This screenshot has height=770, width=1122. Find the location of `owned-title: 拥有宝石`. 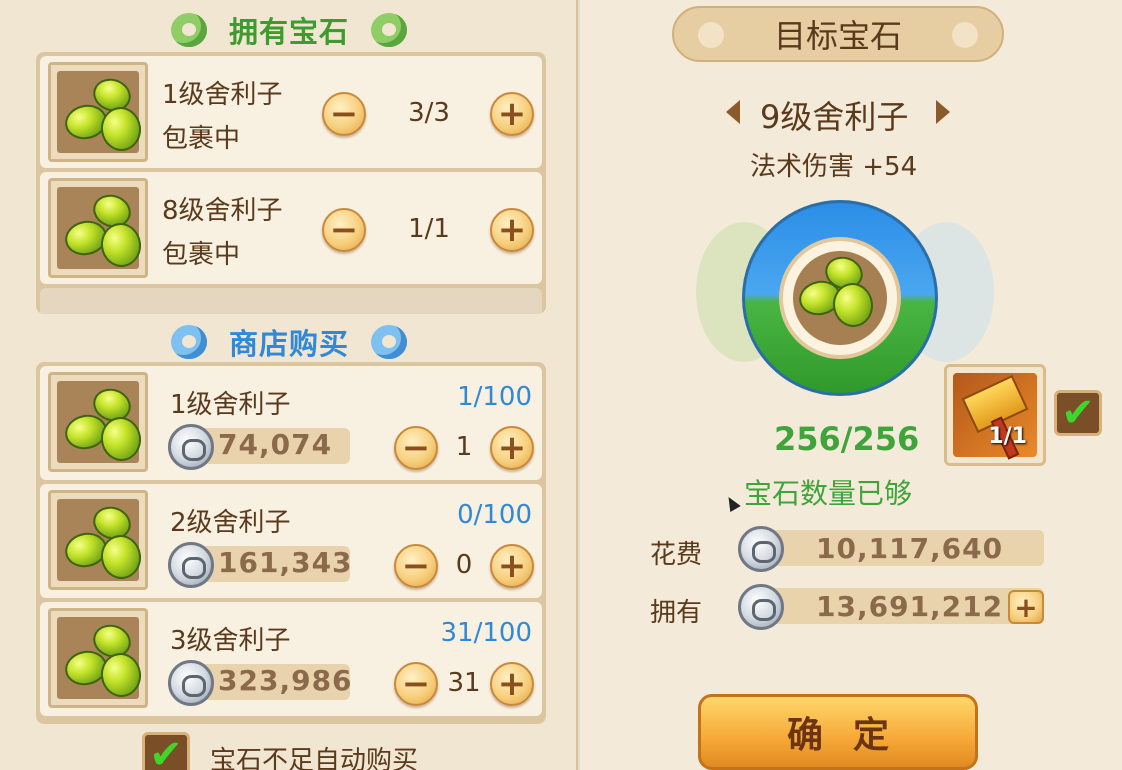

owned-title: 拥有宝石 is located at coordinates (288, 32).